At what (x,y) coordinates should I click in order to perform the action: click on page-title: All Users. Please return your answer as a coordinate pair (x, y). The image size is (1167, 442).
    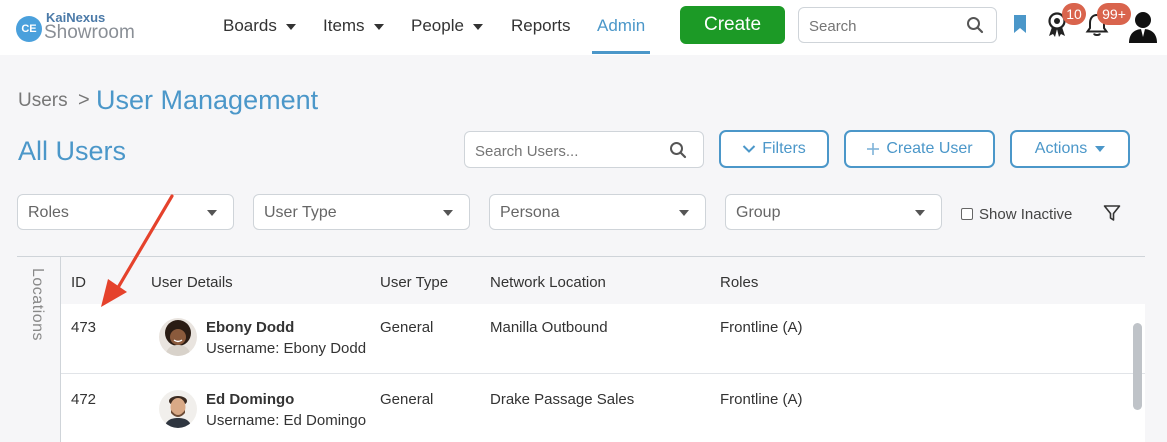
    Looking at the image, I should click on (72, 151).